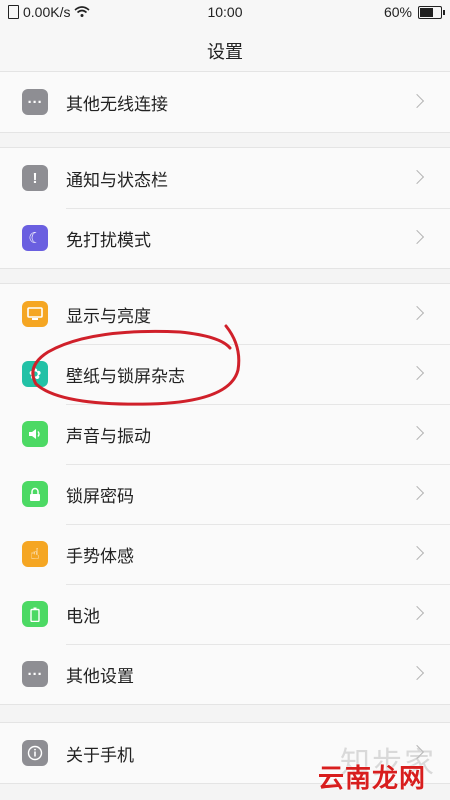  What do you see at coordinates (35, 554) in the screenshot?
I see `gesture-hand-icon: ☝` at bounding box center [35, 554].